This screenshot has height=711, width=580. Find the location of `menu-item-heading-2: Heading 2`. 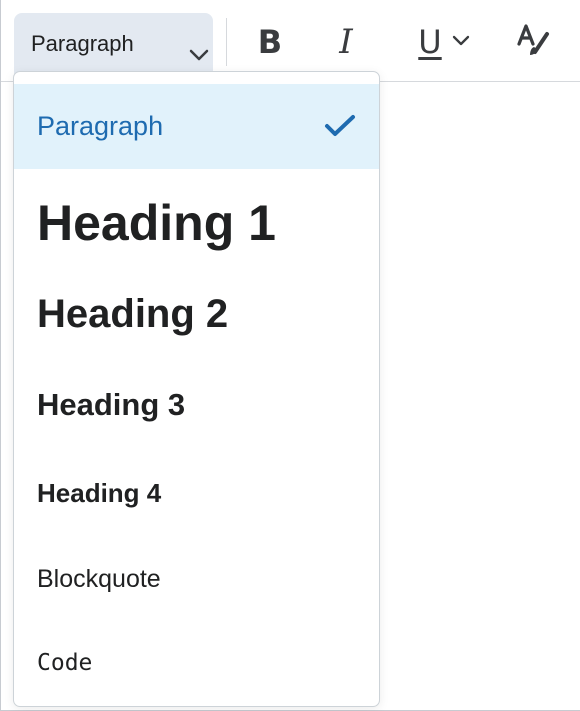

menu-item-heading-2: Heading 2 is located at coordinates (196, 314).